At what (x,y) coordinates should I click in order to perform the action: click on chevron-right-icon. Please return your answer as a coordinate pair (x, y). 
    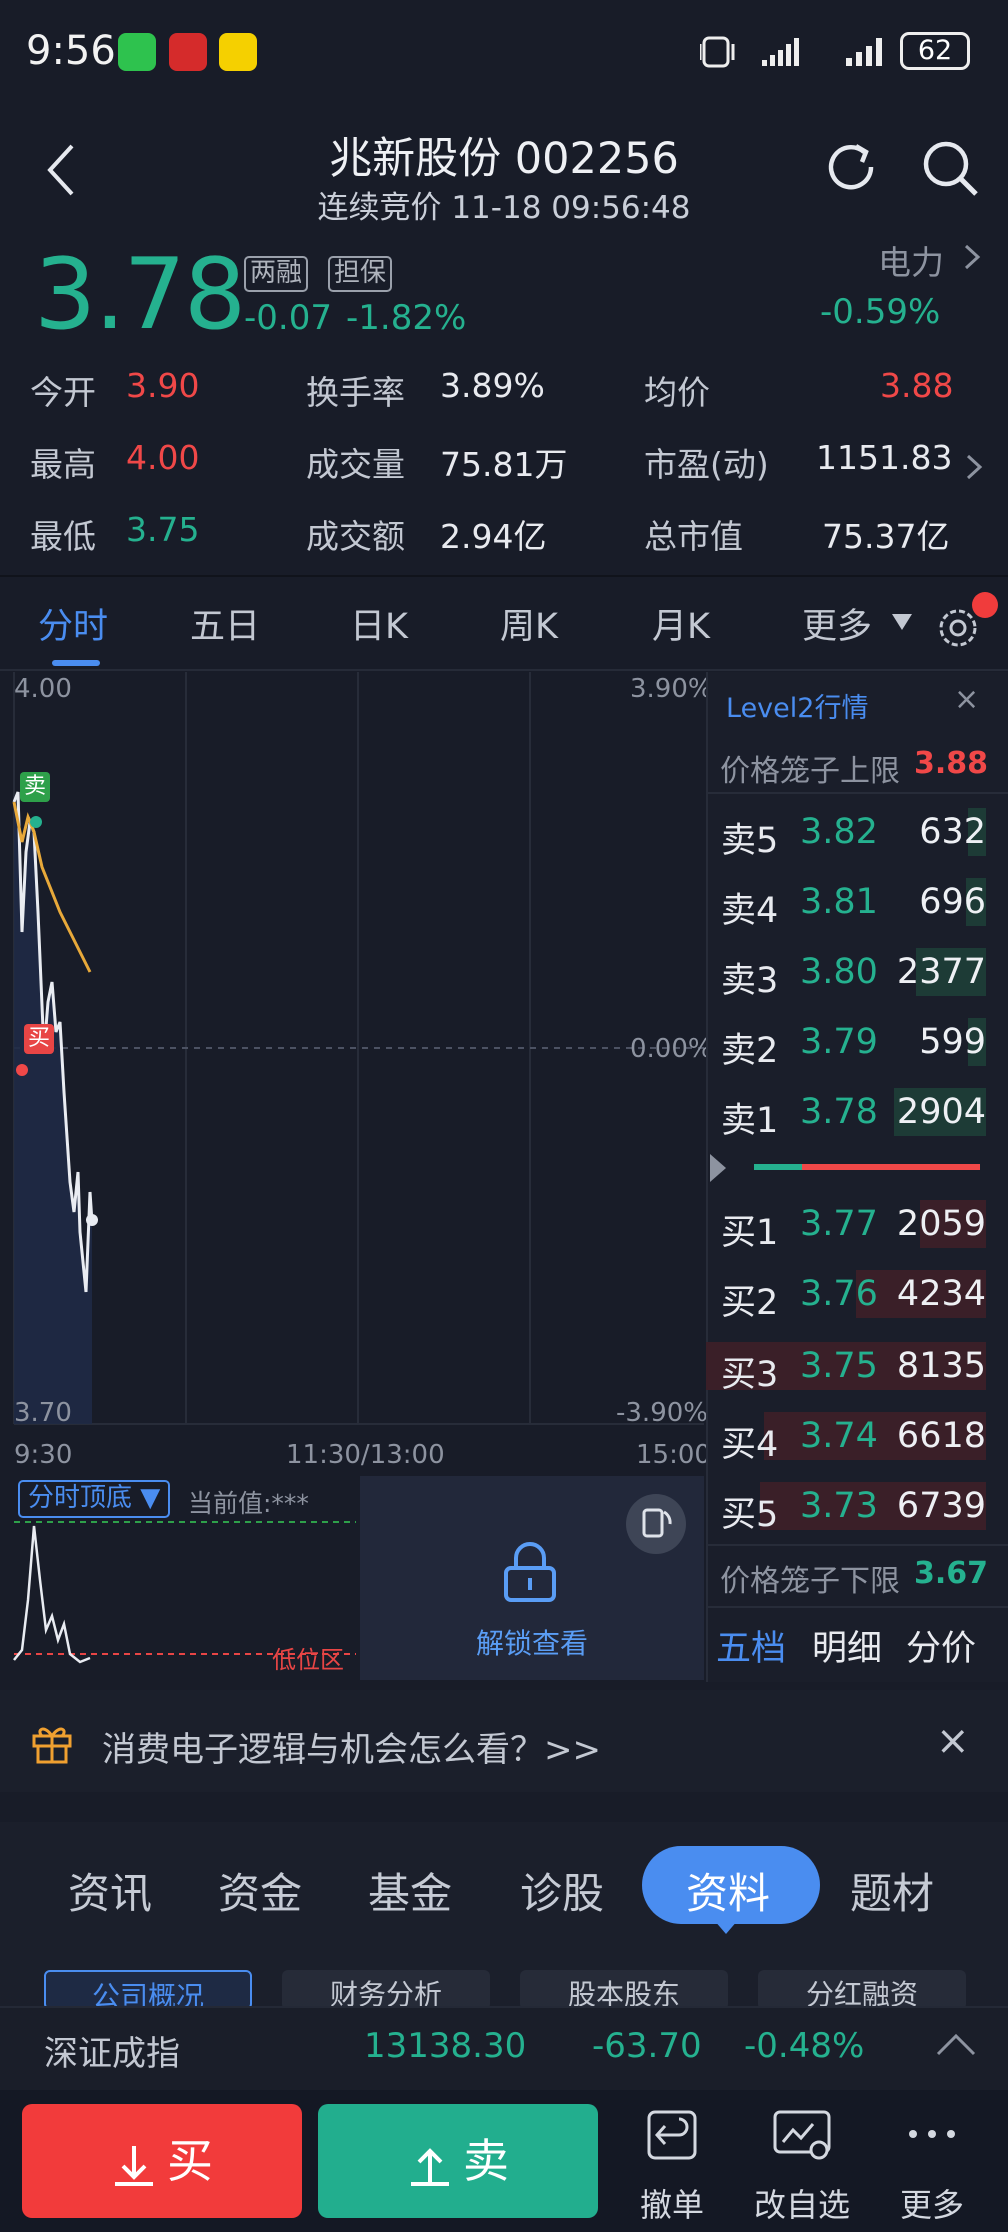
    Looking at the image, I should click on (972, 257).